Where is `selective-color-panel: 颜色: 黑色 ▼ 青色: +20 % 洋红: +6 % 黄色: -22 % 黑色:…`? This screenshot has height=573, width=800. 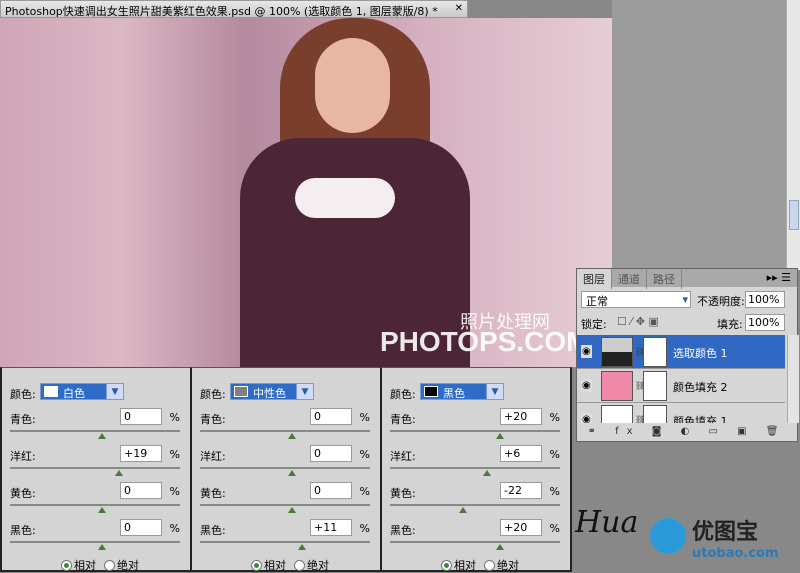 selective-color-panel: 颜色: 黑色 ▼ 青色: +20 % 洋红: +6 % 黄色: -22 % 黑色:… is located at coordinates (476, 469).